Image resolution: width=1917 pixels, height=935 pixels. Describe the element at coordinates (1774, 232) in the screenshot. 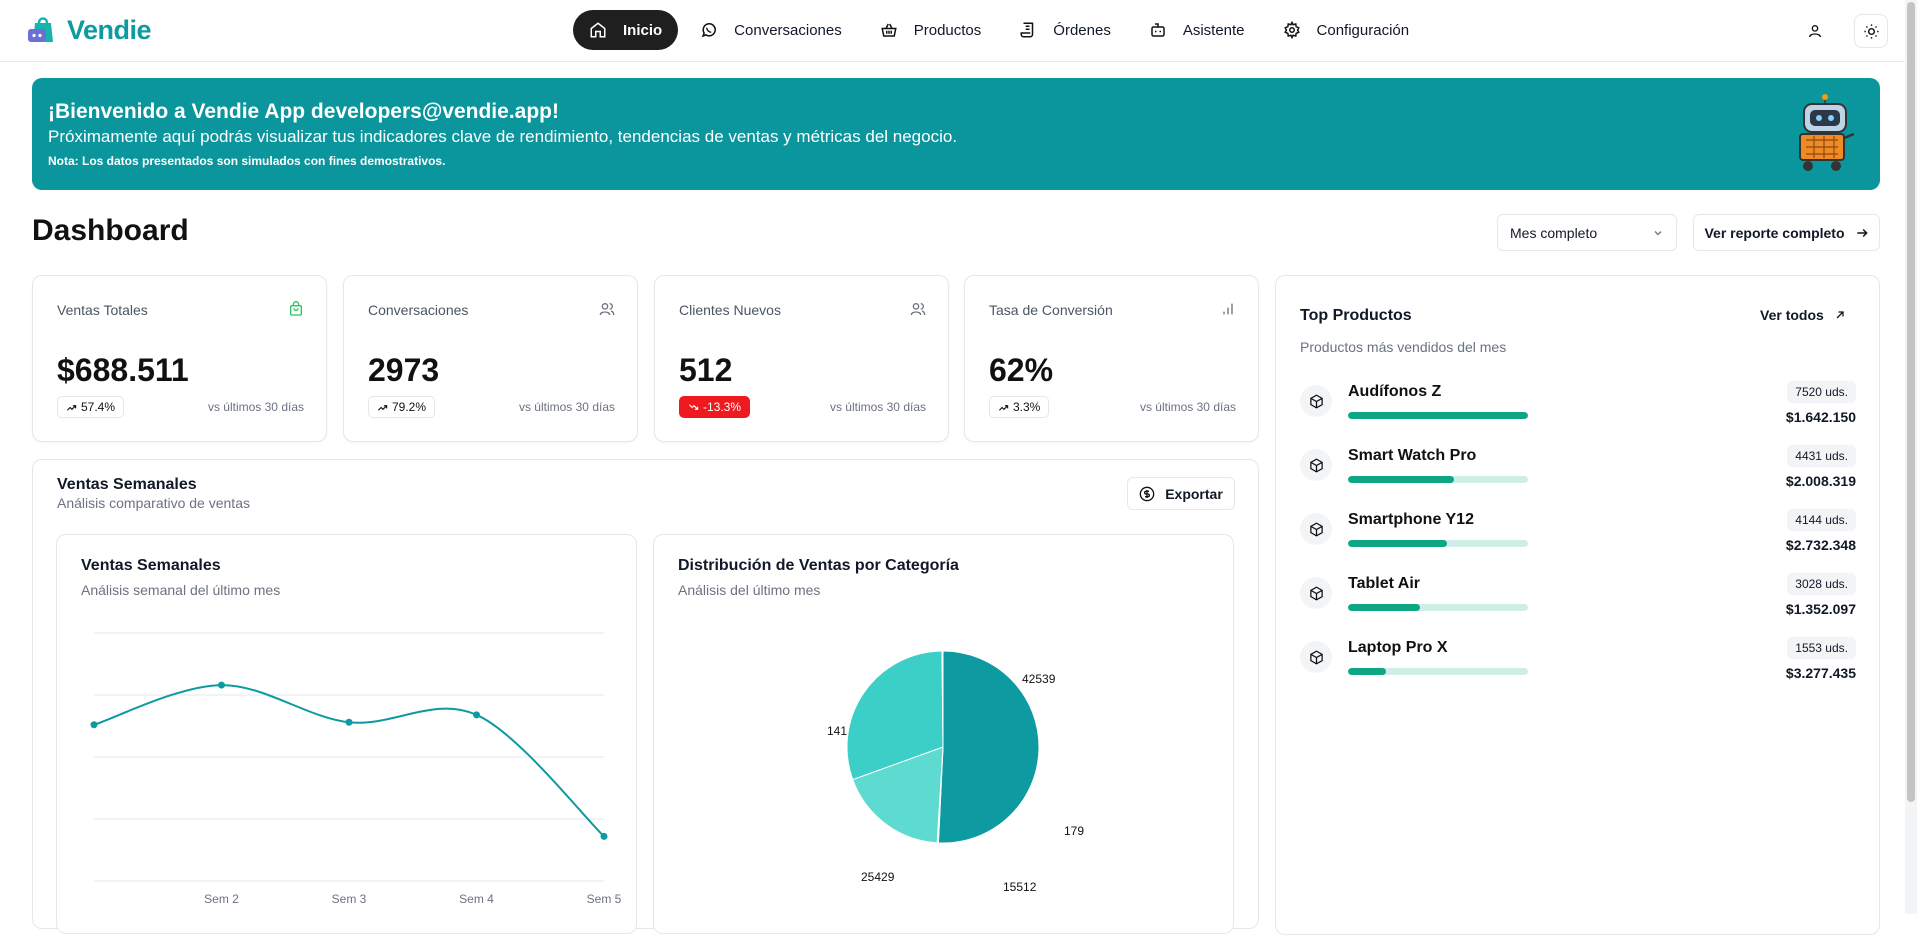

I see `view-full-report-label: Ver reporte completo` at that location.